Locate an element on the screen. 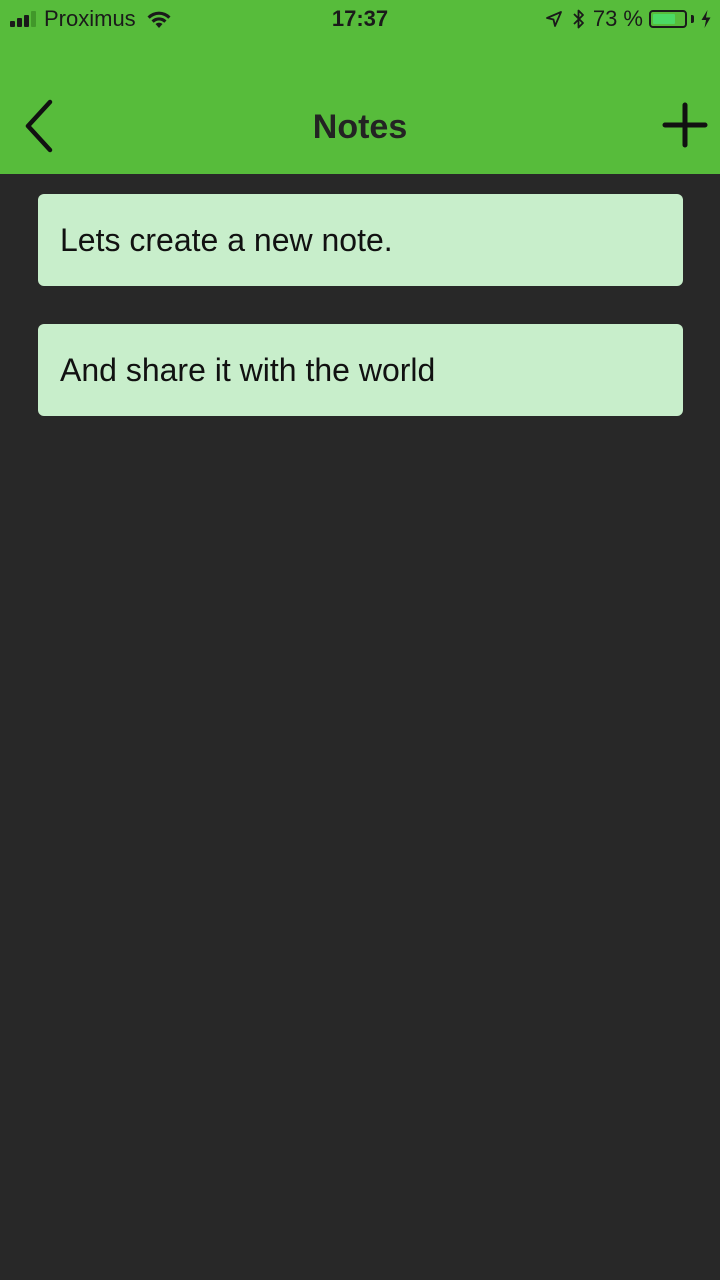  add-note-button is located at coordinates (685, 125).